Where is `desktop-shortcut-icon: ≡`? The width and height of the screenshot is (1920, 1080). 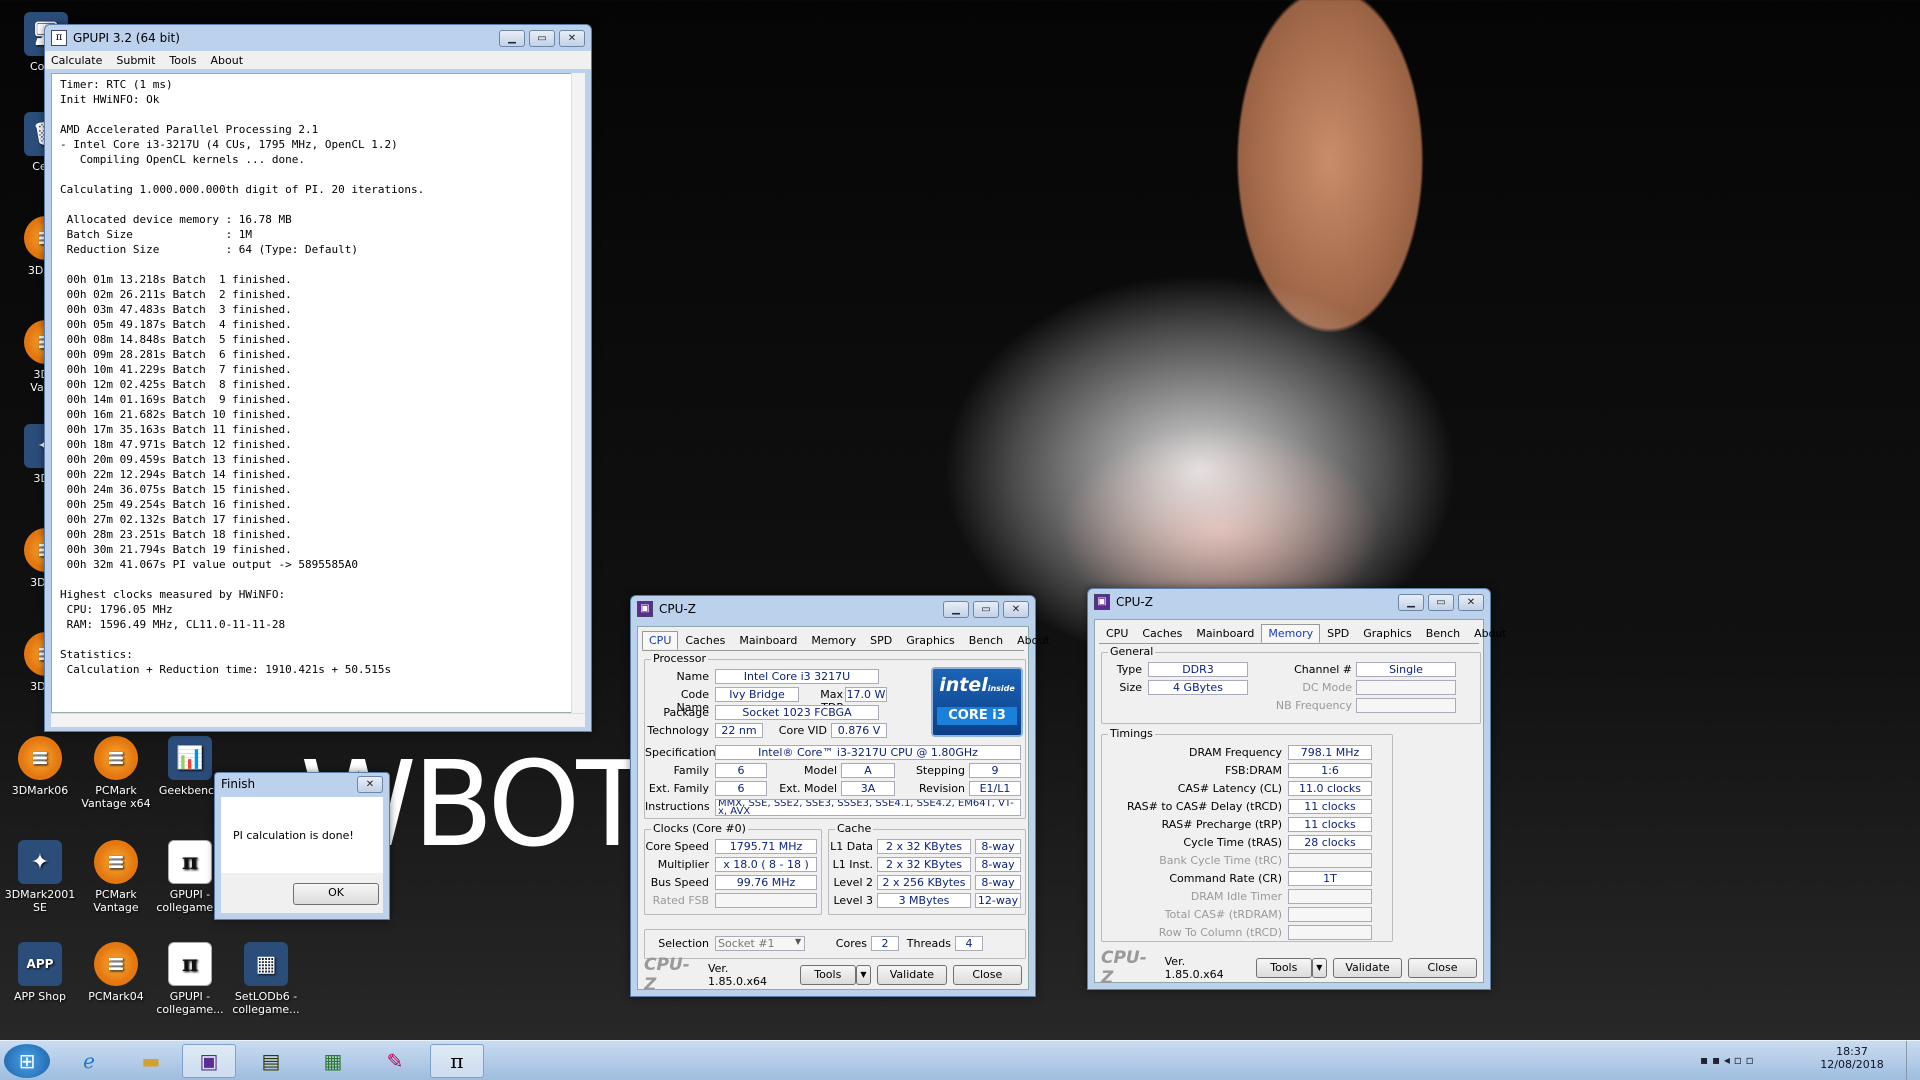 desktop-shortcut-icon: ≡ is located at coordinates (116, 862).